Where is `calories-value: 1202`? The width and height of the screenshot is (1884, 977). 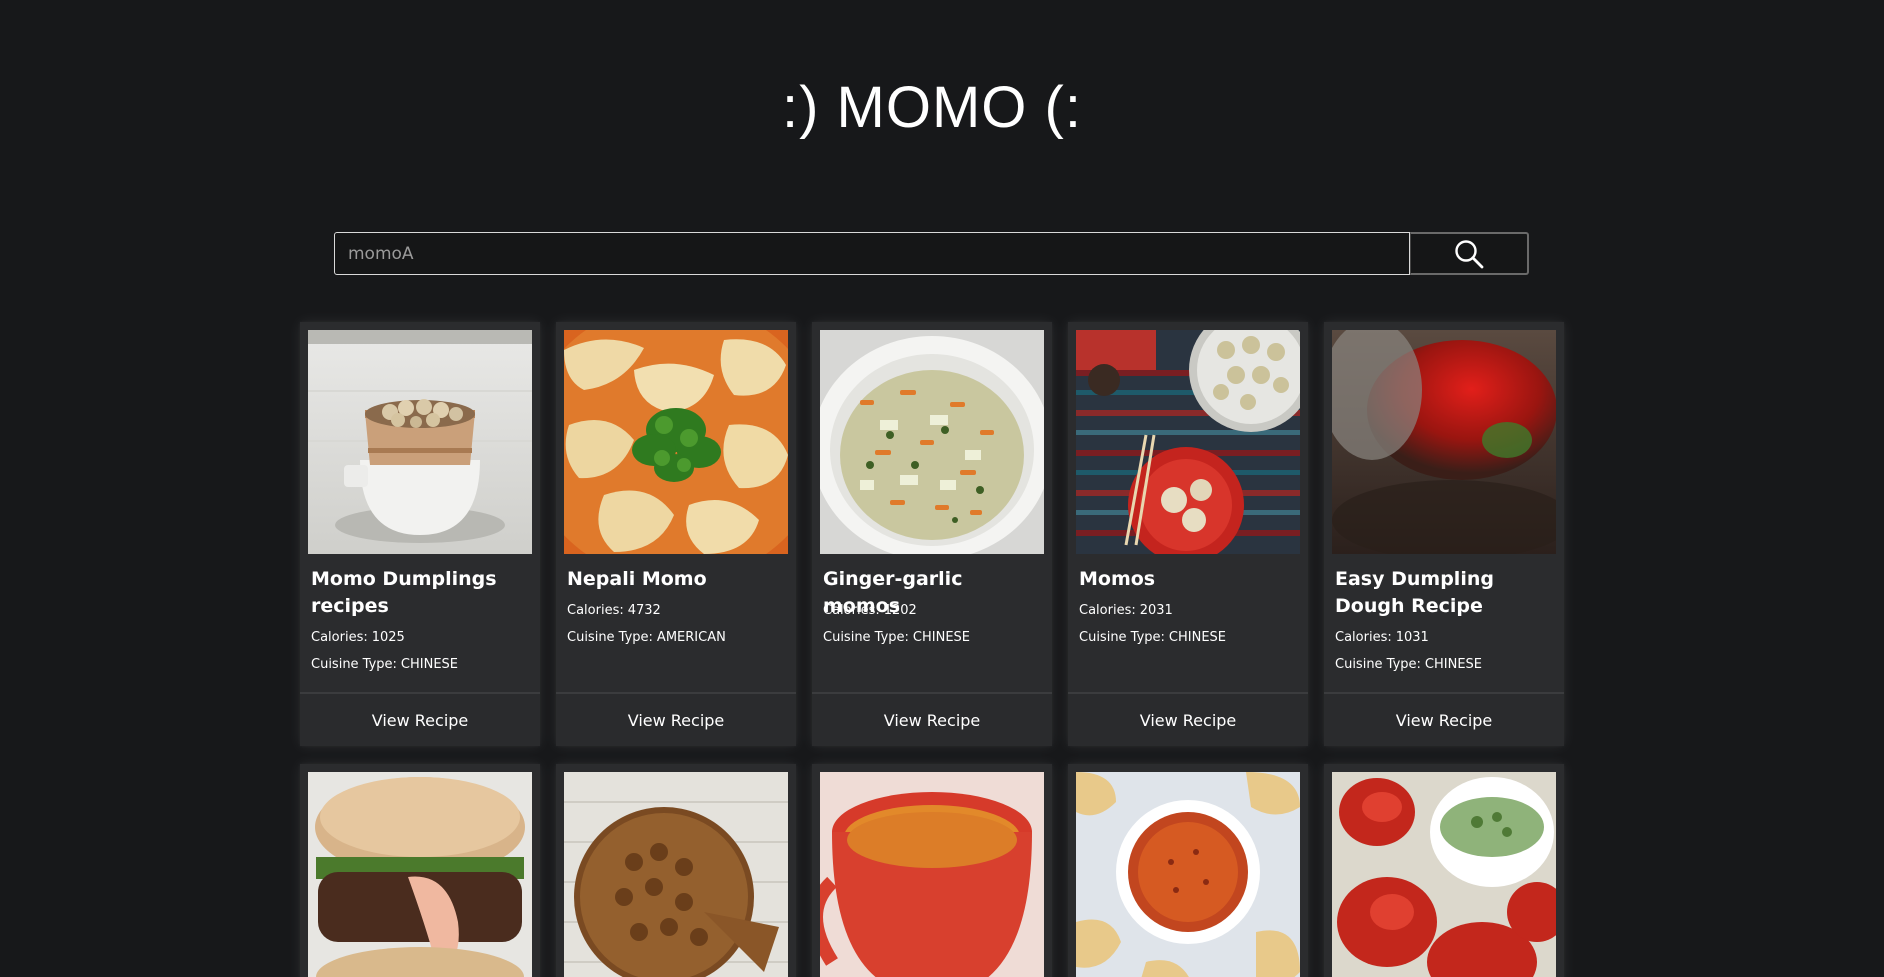 calories-value: 1202 is located at coordinates (900, 610).